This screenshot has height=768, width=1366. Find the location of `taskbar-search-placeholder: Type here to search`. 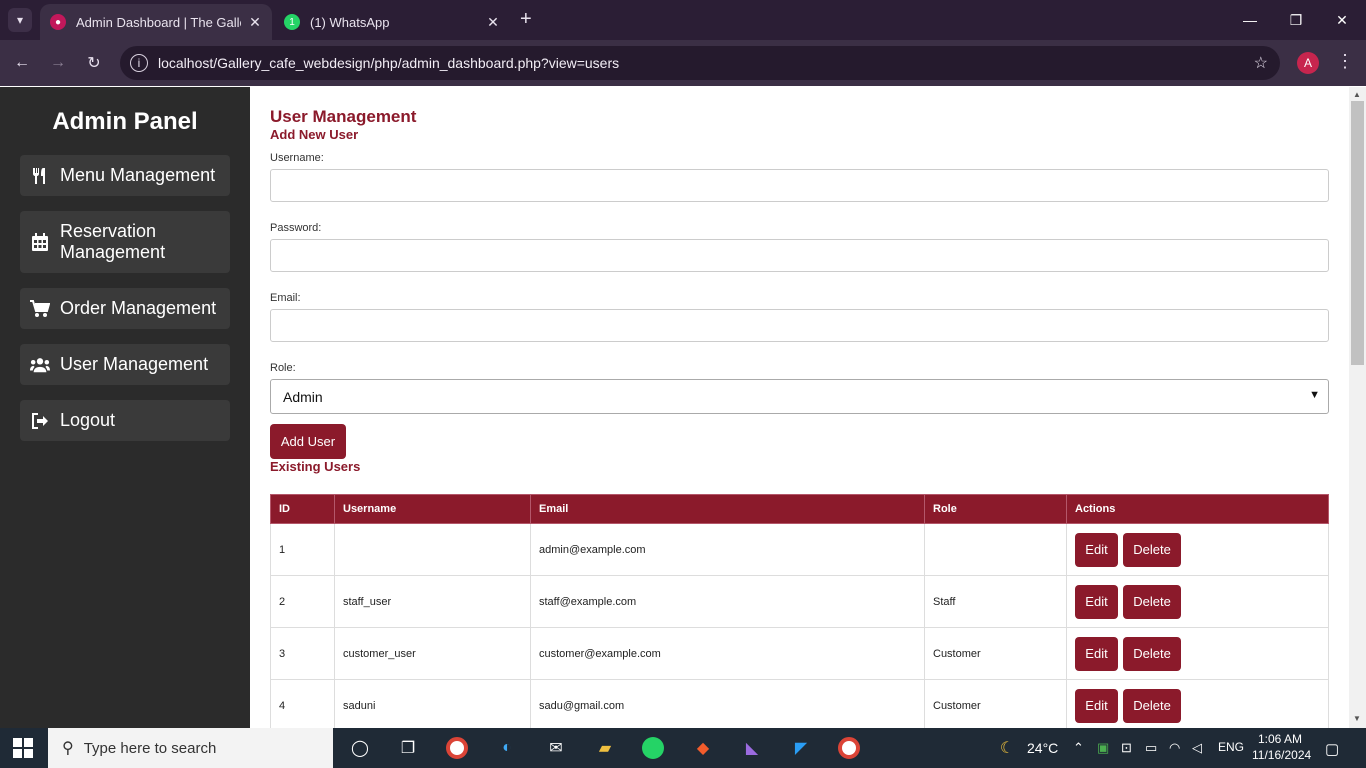

taskbar-search-placeholder: Type here to search is located at coordinates (150, 748).